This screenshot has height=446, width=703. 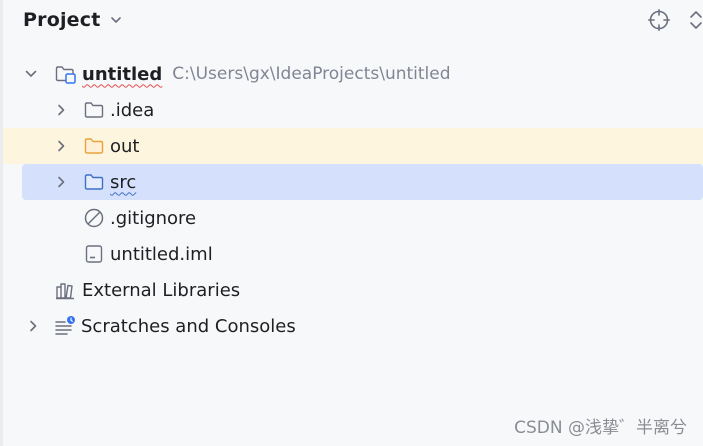 I want to click on tree-node-label: .idea, so click(x=132, y=110).